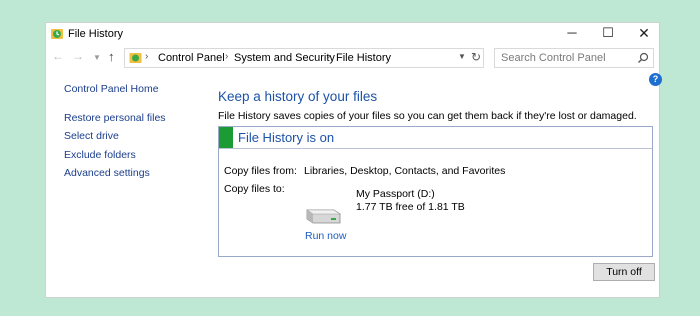  I want to click on copy-from-label: Copy files from:, so click(260, 171).